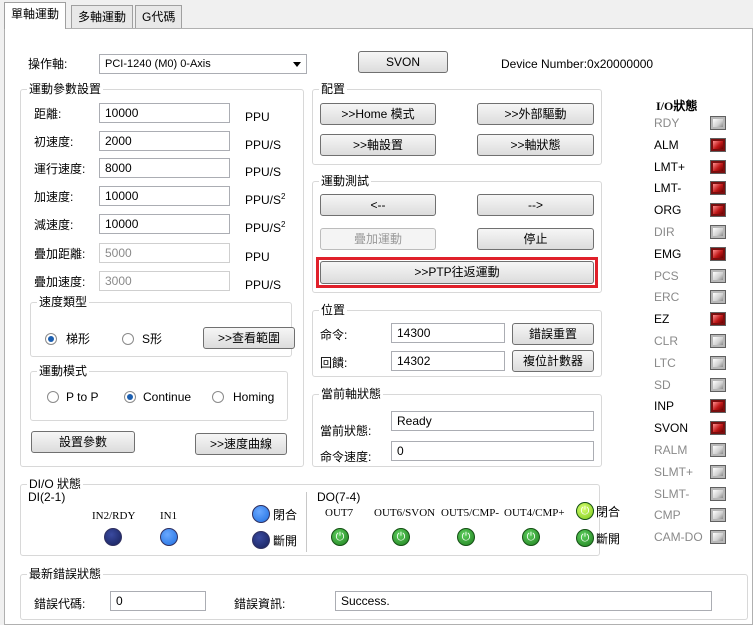  Describe the element at coordinates (466, 537) in the screenshot. I see `do-out5-cmp-minus-power-icon` at that location.